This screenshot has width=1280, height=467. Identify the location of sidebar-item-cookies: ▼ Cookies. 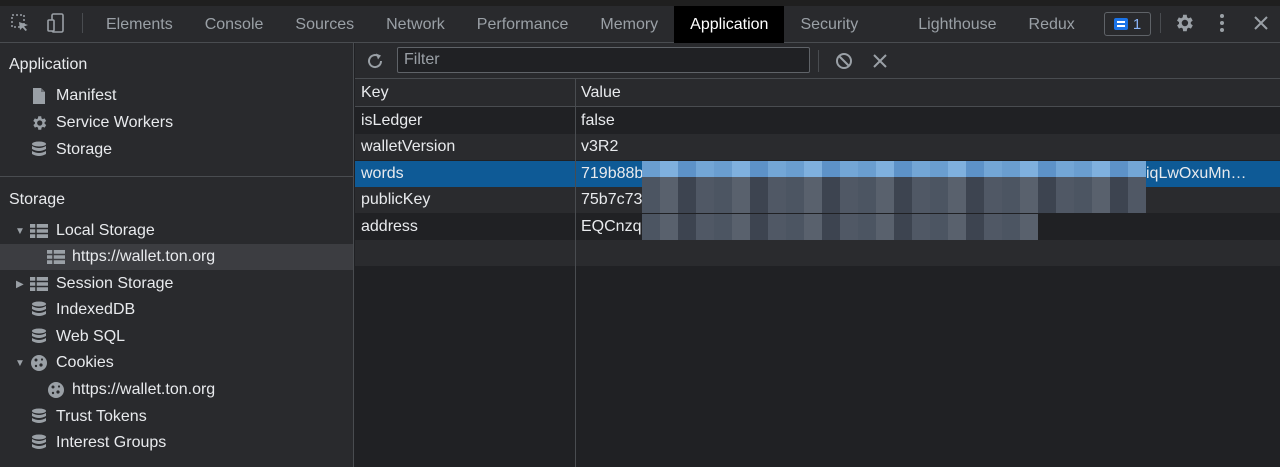
(176, 363).